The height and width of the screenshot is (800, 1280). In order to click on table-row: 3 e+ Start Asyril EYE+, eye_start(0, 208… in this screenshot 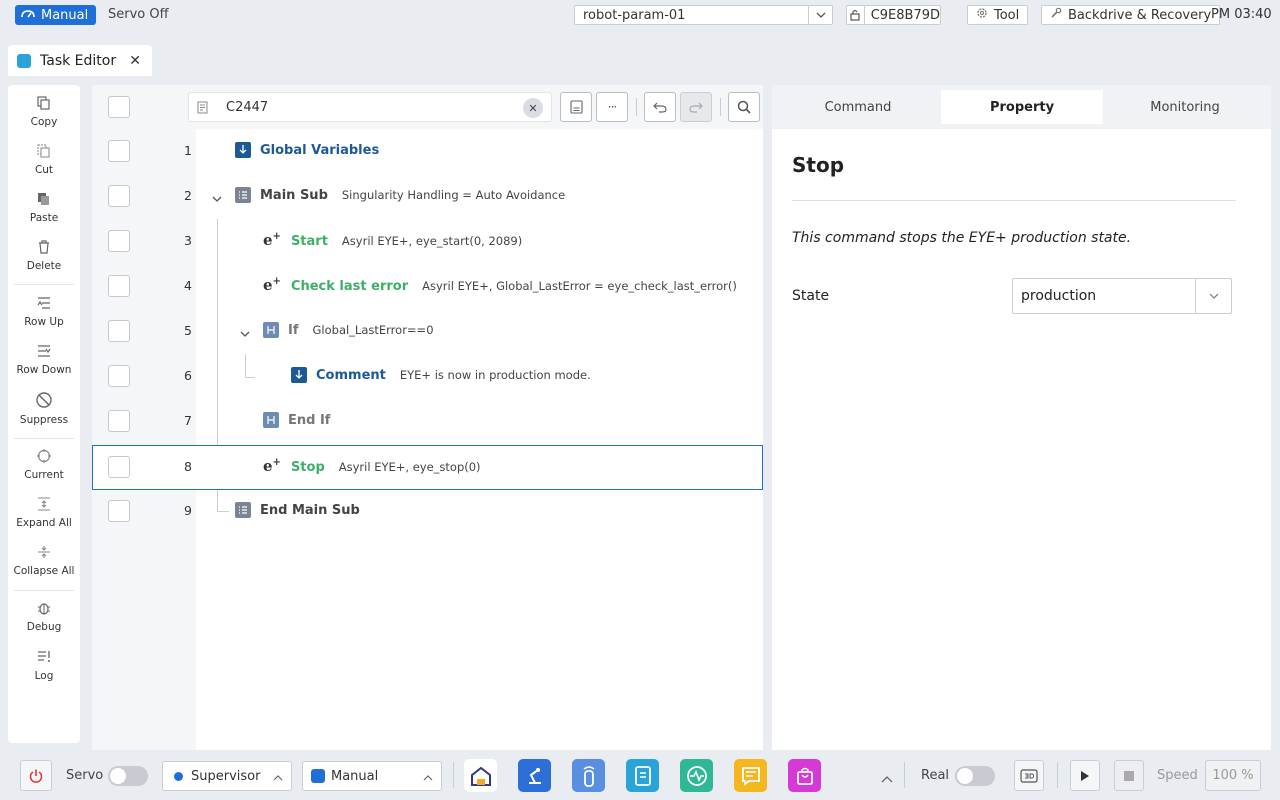, I will do `click(427, 241)`.